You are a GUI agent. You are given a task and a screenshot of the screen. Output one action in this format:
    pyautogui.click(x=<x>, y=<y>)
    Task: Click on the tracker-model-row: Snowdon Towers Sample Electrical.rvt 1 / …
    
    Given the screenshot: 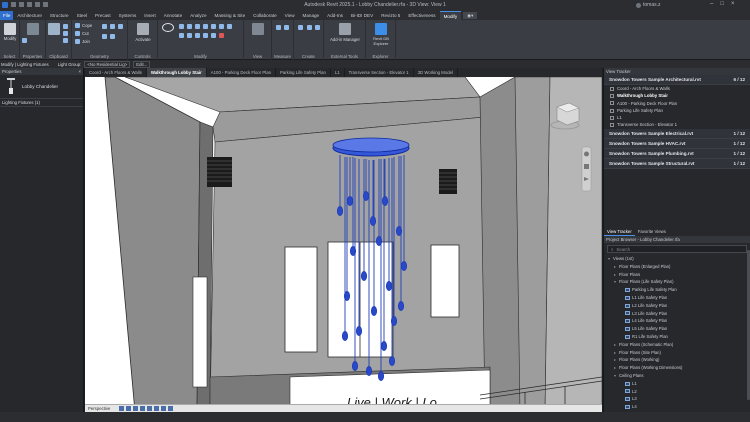 What is the action you would take?
    pyautogui.click(x=677, y=133)
    